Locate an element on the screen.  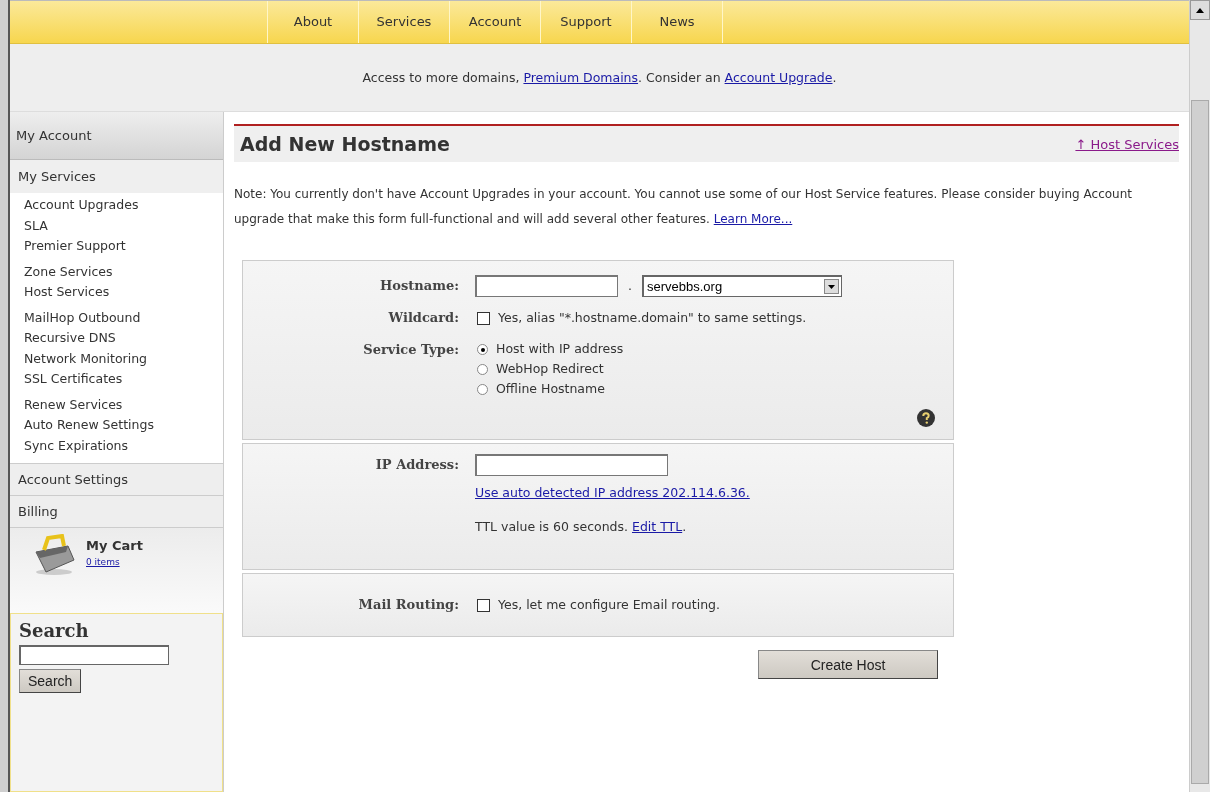
nav-link: About is located at coordinates (312, 22).